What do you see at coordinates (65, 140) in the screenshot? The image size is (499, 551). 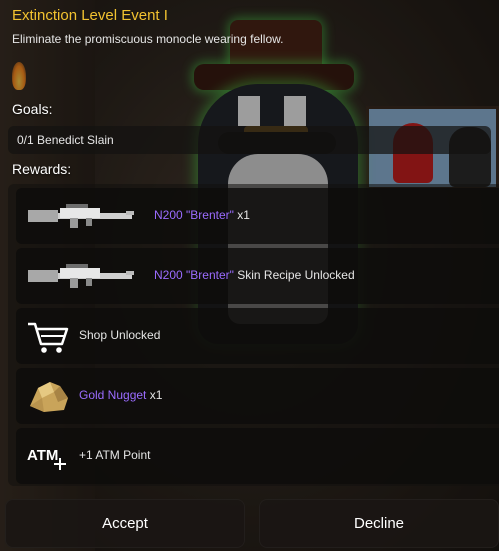 I see `goal-text: 0/1 Benedict Slain` at bounding box center [65, 140].